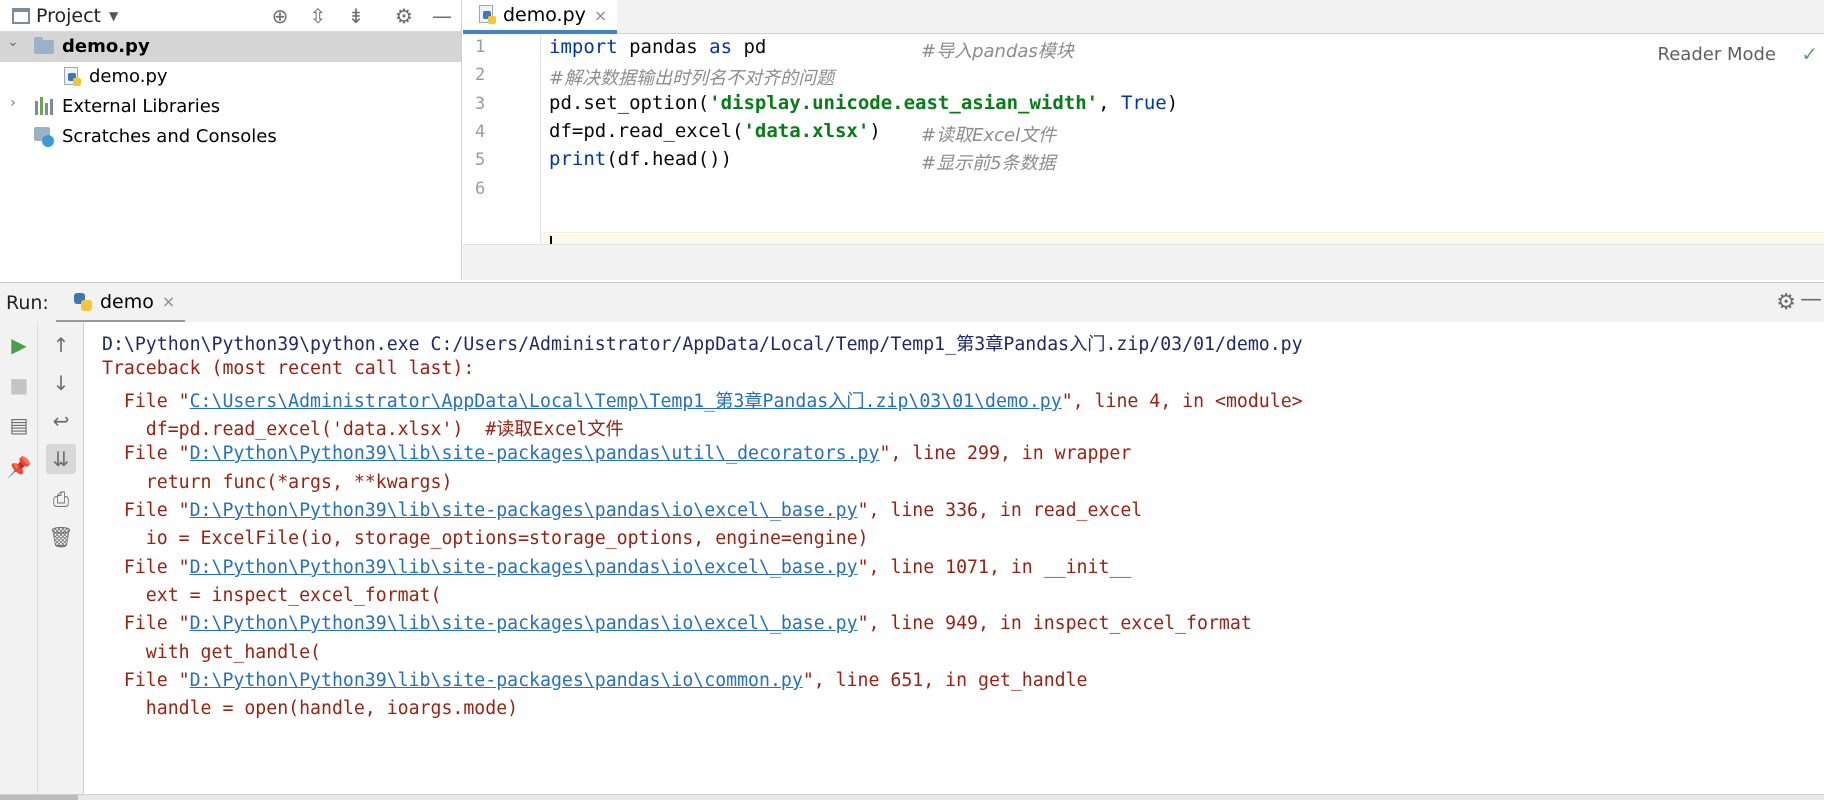  I want to click on soft-wrap-icon: ↩, so click(61, 421).